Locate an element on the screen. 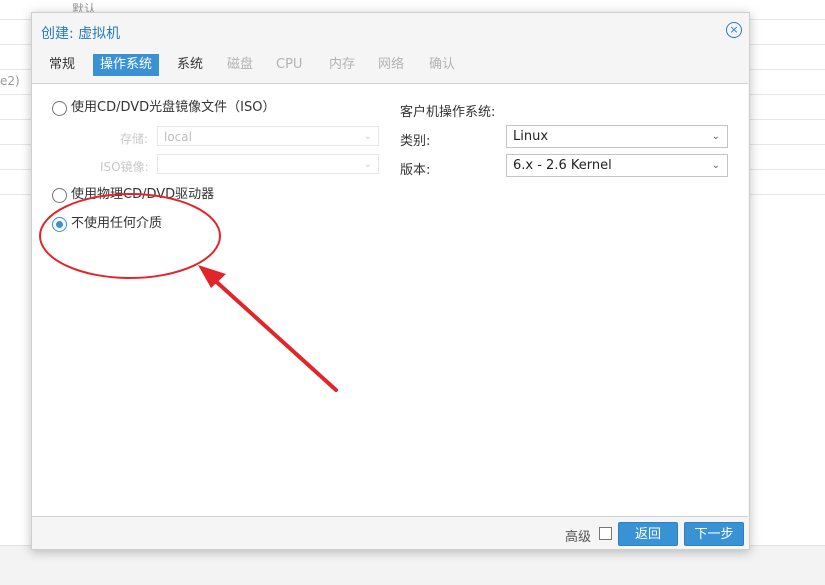 The width and height of the screenshot is (825, 585). dialog-titlebar: 创建: 虚拟机 × is located at coordinates (390, 31).